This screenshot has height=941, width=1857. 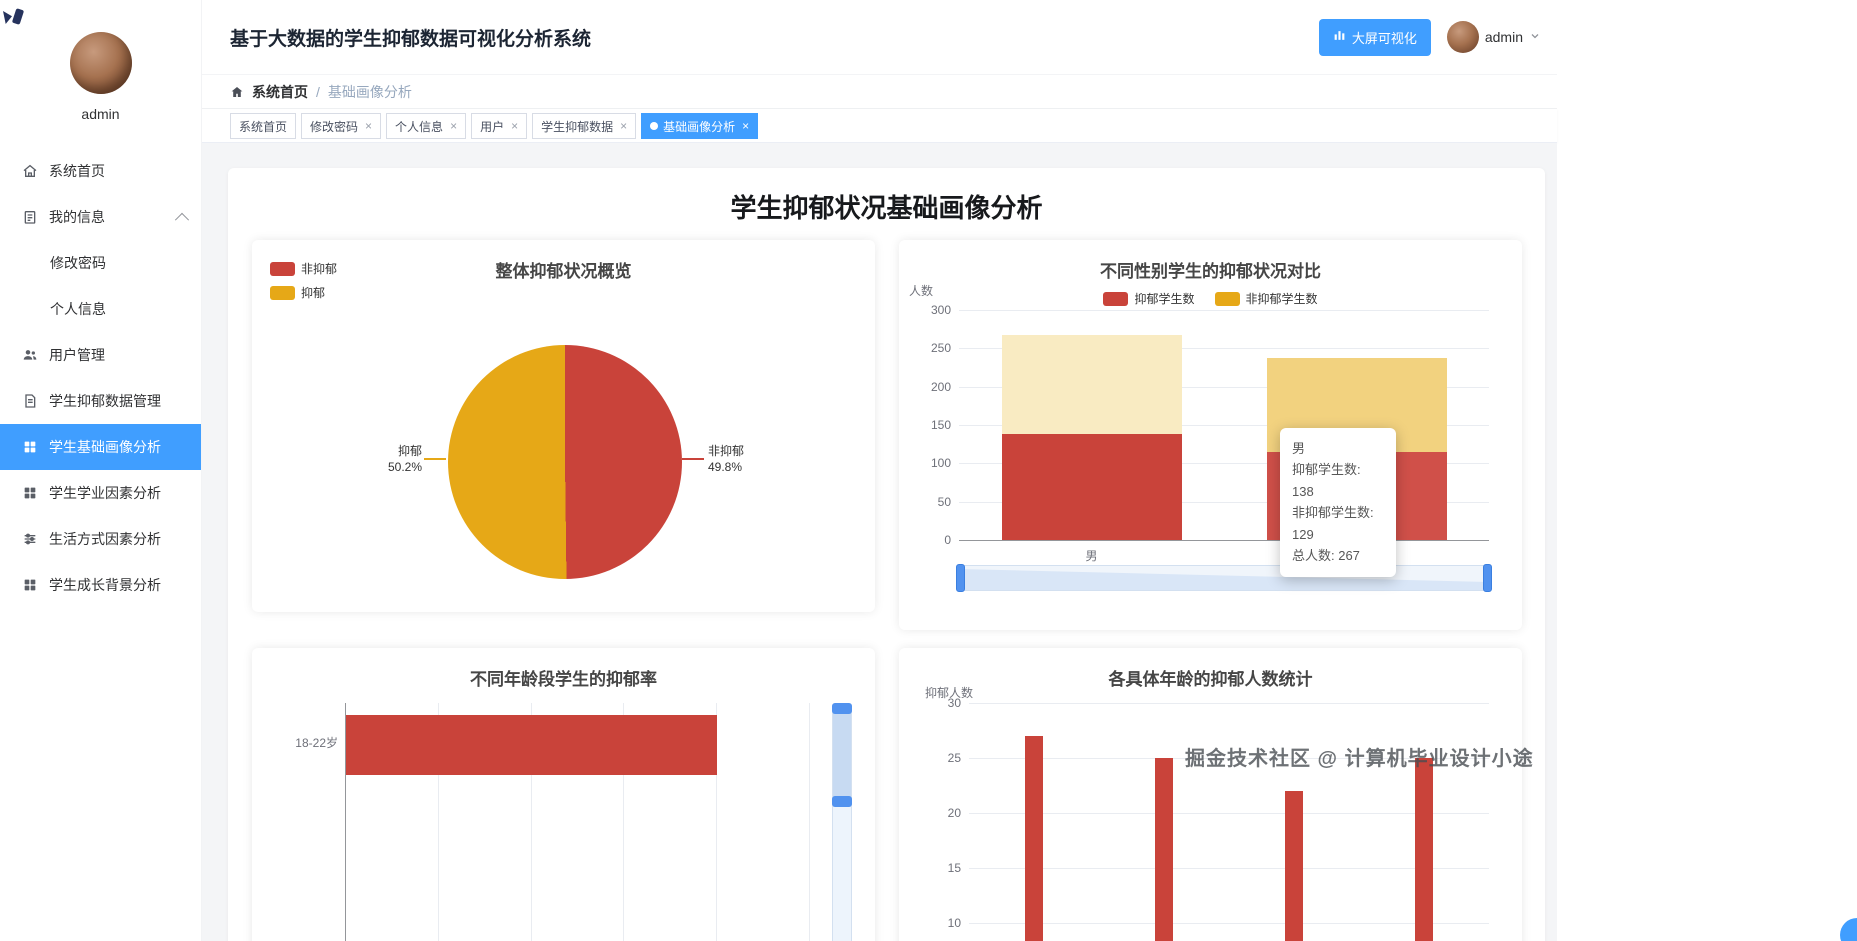 I want to click on sidebar-item-my-info: 我的信息, so click(x=100, y=217).